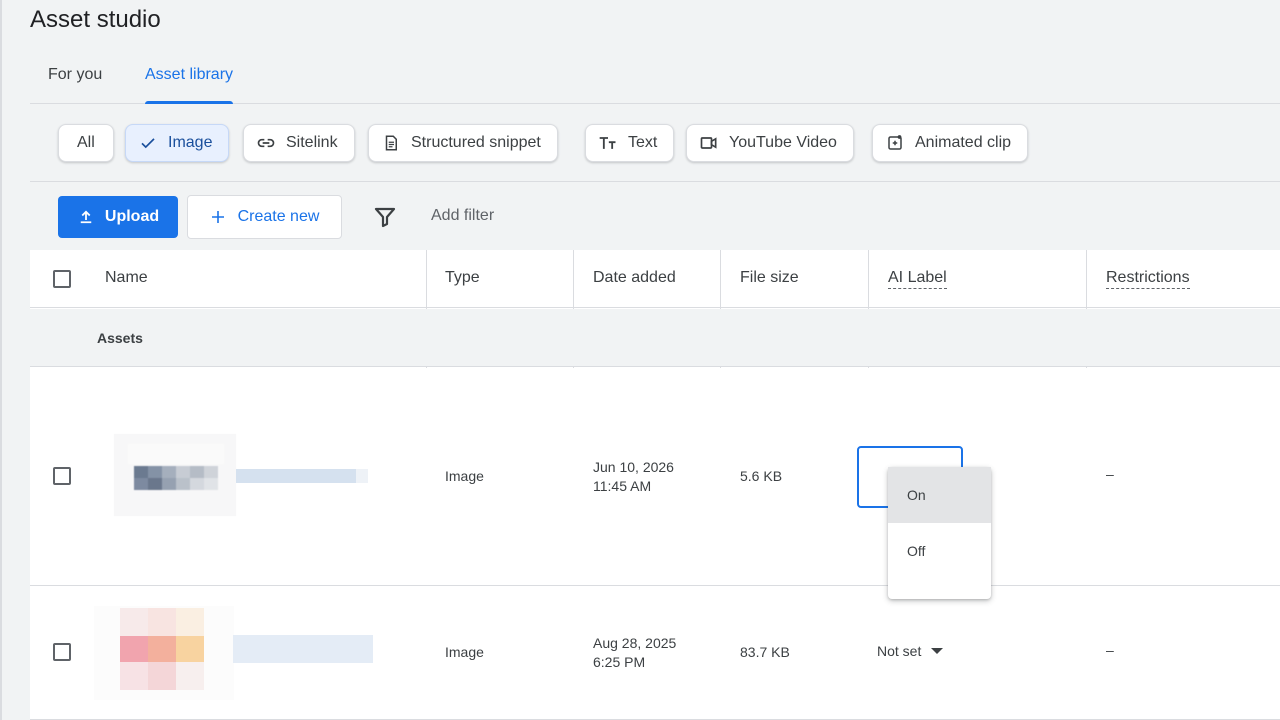 This screenshot has height=720, width=1280. I want to click on chip-image: Image, so click(177, 143).